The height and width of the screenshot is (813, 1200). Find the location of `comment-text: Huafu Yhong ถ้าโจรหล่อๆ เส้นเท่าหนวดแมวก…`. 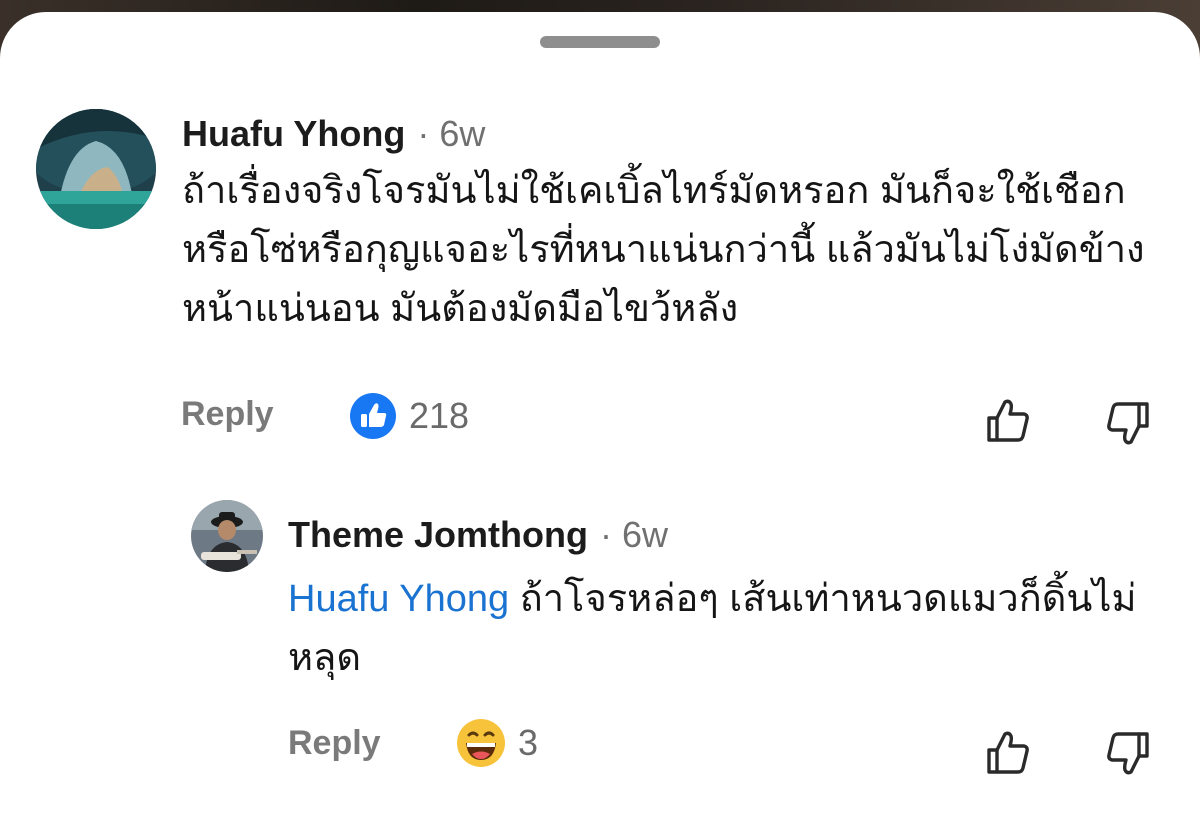

comment-text: Huafu Yhong ถ้าโจรหล่อๆ เส้นเท่าหนวดแมวก… is located at coordinates (728, 629).